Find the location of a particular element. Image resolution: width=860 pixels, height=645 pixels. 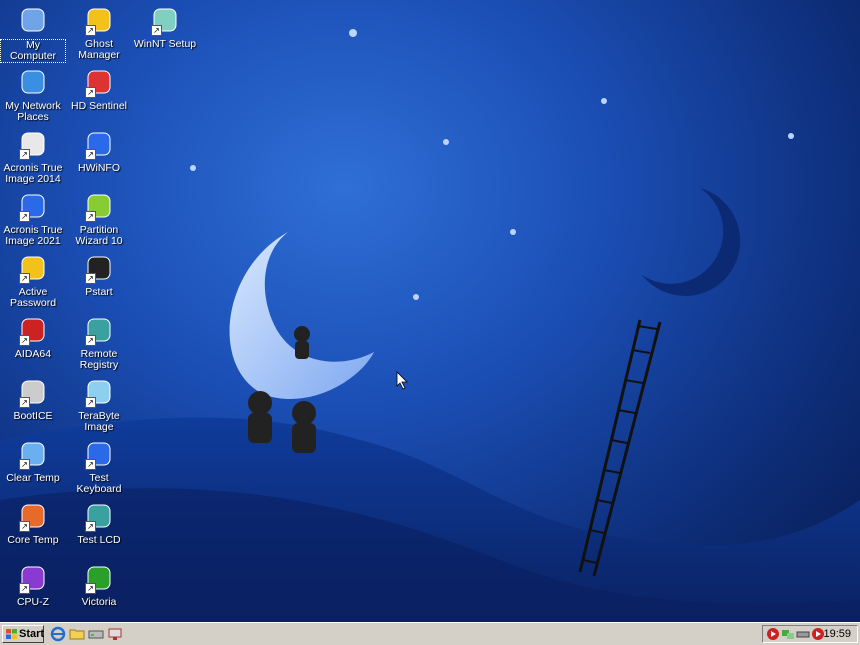

winnt-setup-icon: ↗ is located at coordinates (165, 21).